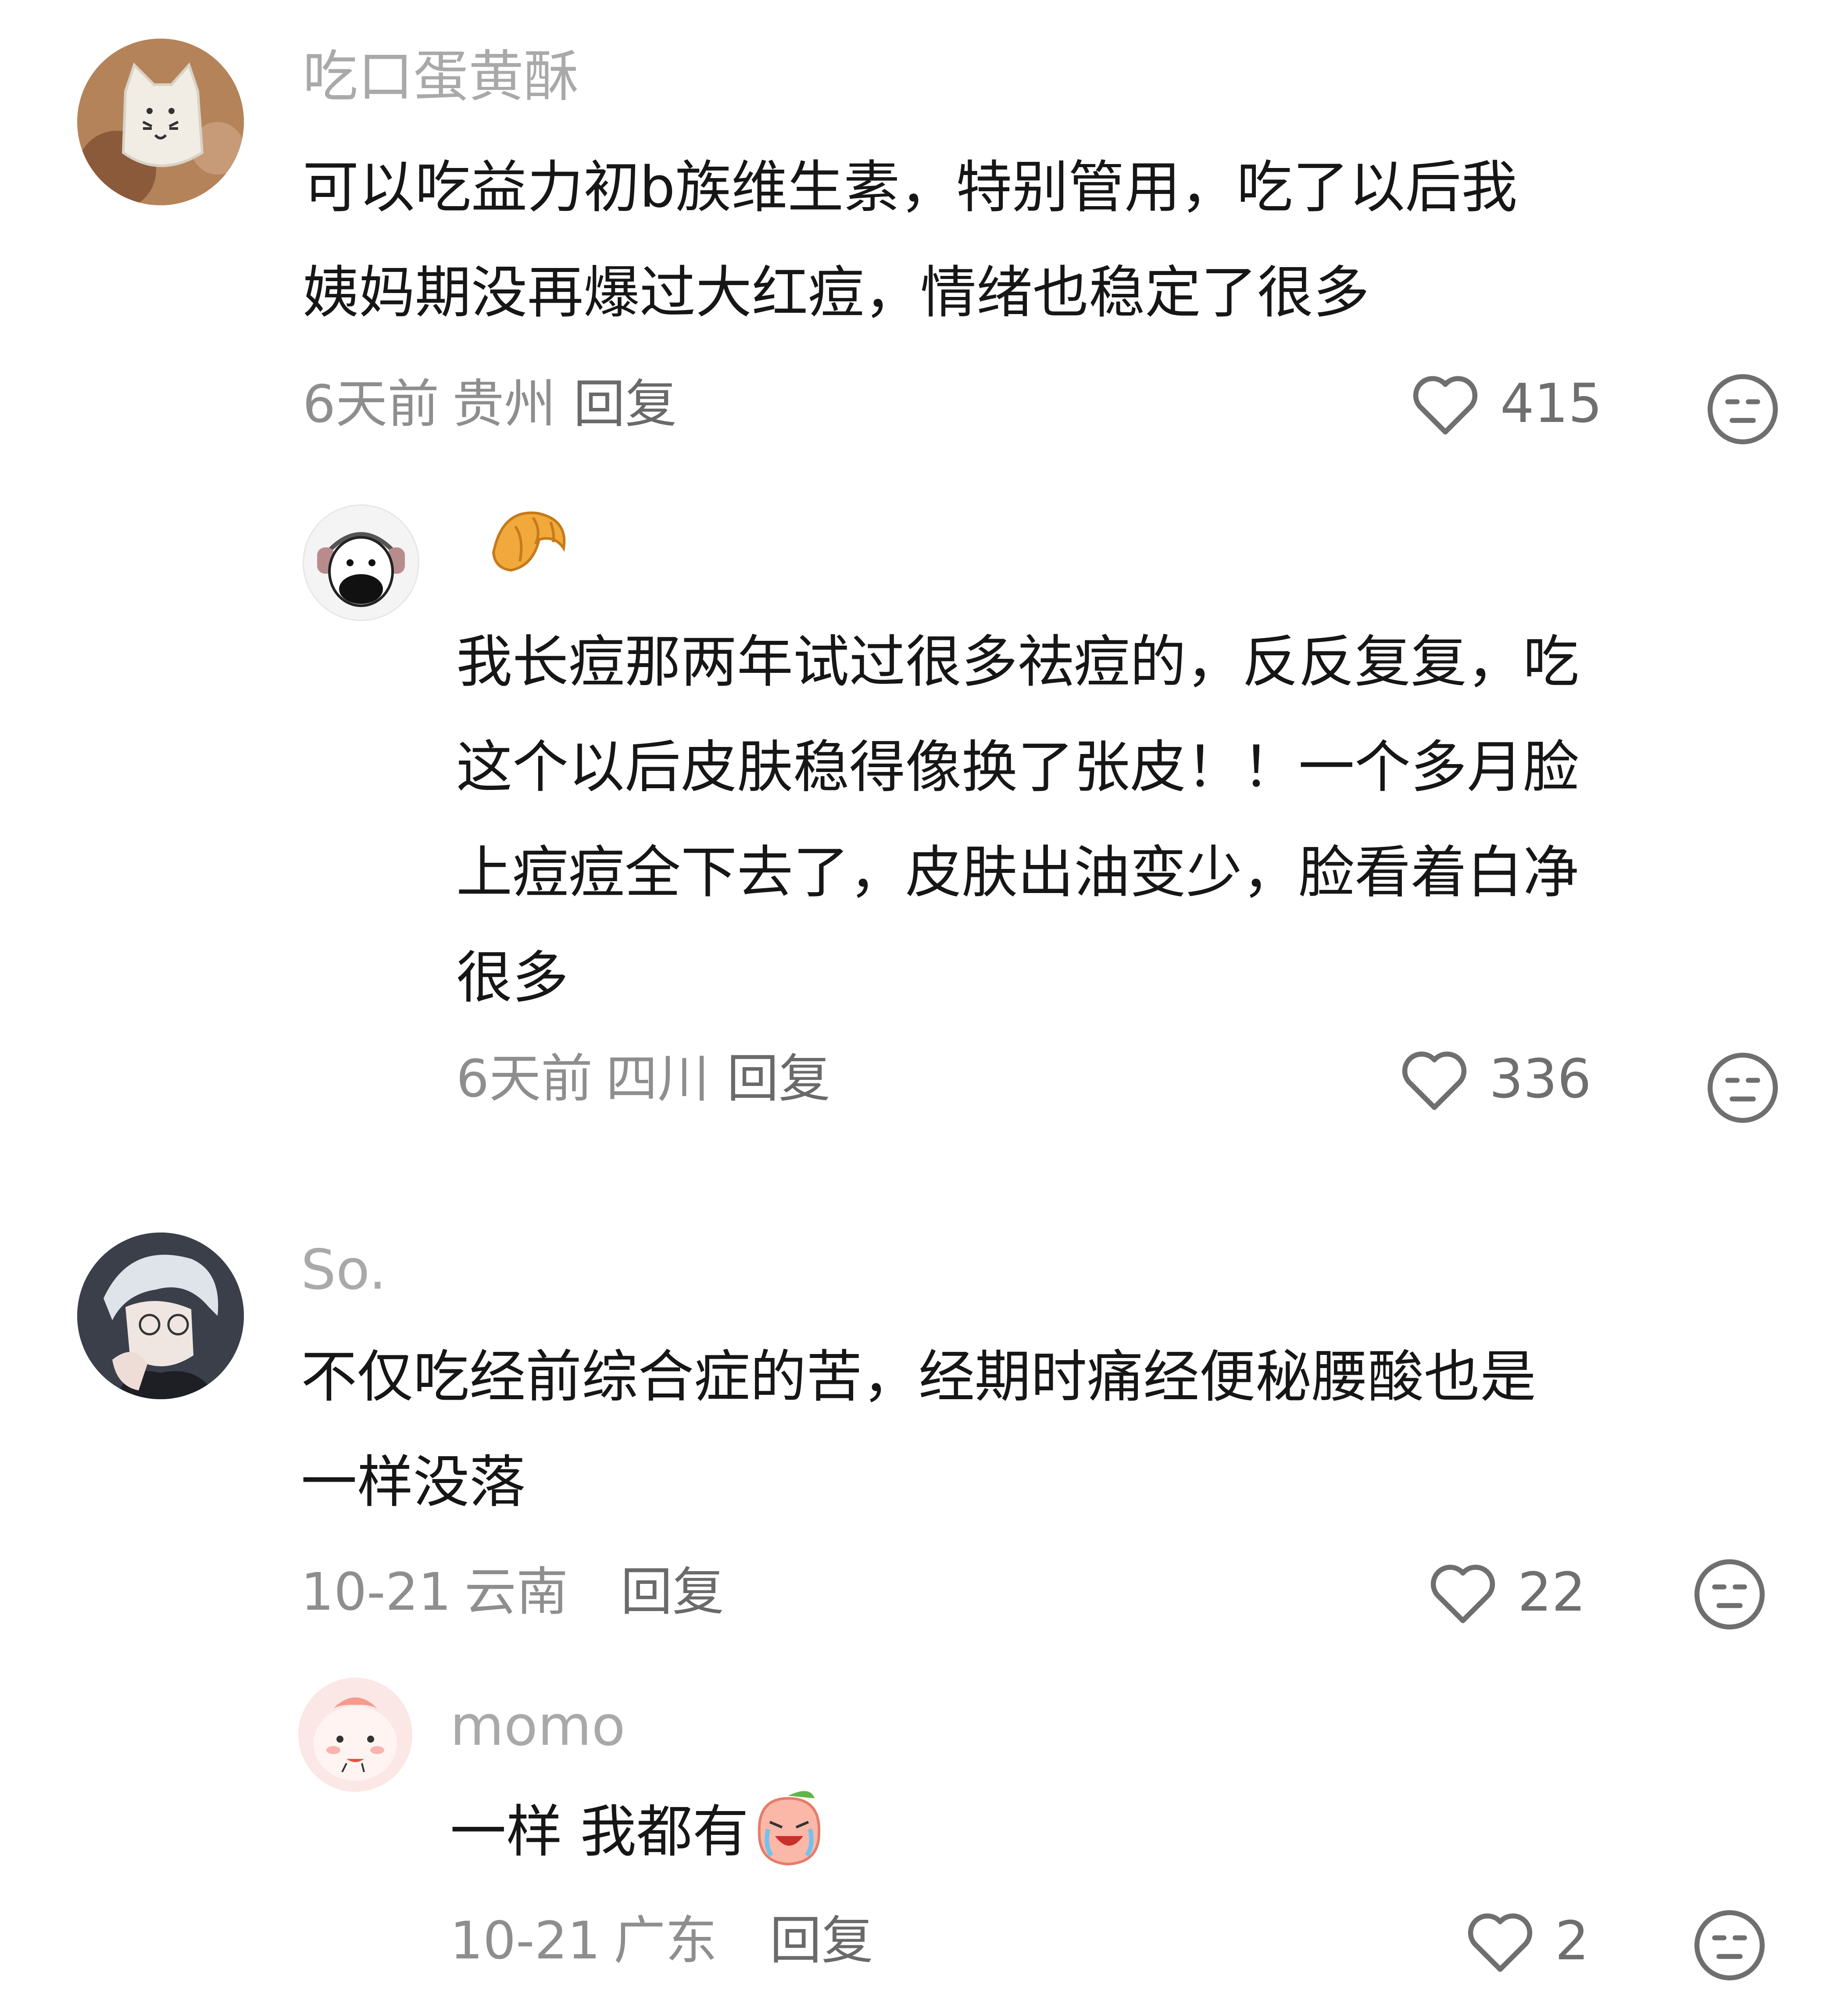 The width and height of the screenshot is (1848, 2008). What do you see at coordinates (1018, 662) in the screenshot?
I see `comment-line: 我长痘那两年试过很多祛痘的，反反复复，吃` at bounding box center [1018, 662].